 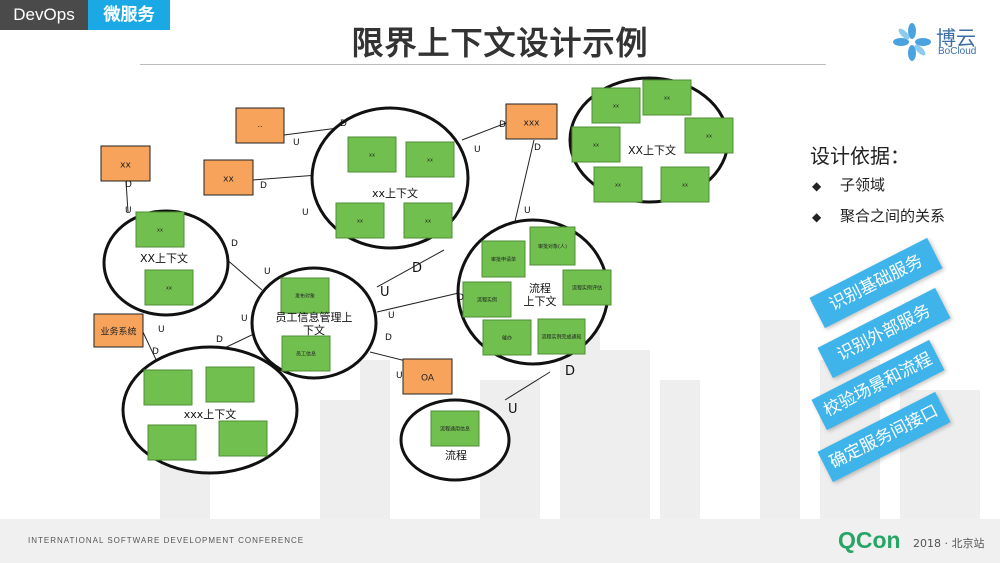 What do you see at coordinates (305, 296) in the screenshot?
I see `aggregate-label: 发布对象` at bounding box center [305, 296].